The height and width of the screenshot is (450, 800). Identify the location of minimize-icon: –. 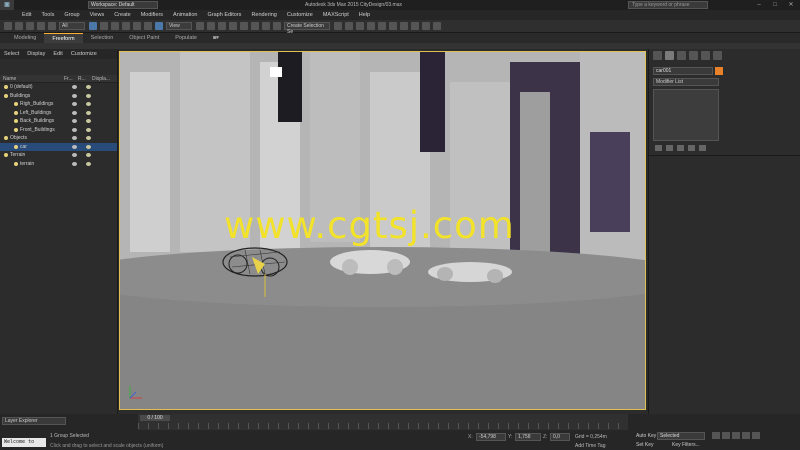
(759, 5).